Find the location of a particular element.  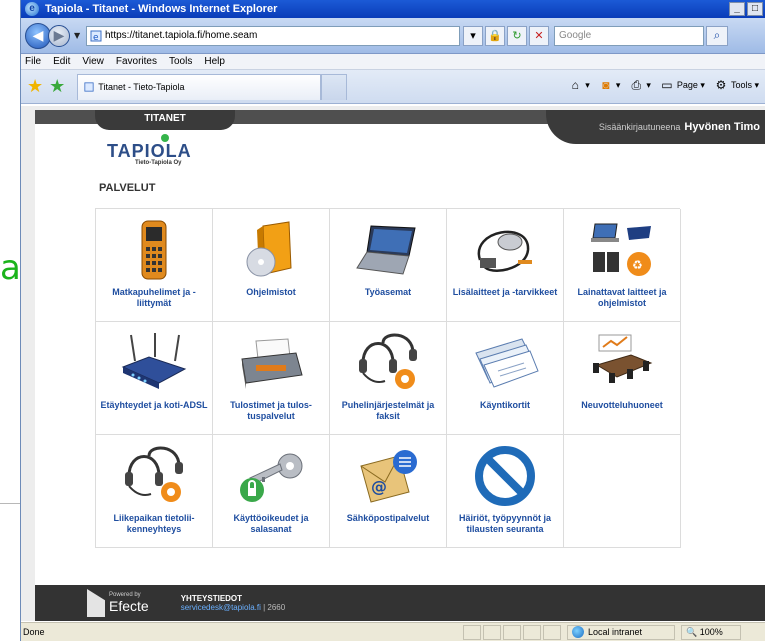

service-mobile-phones: Matkapuhelimet ja -liittymät is located at coordinates (154, 265).